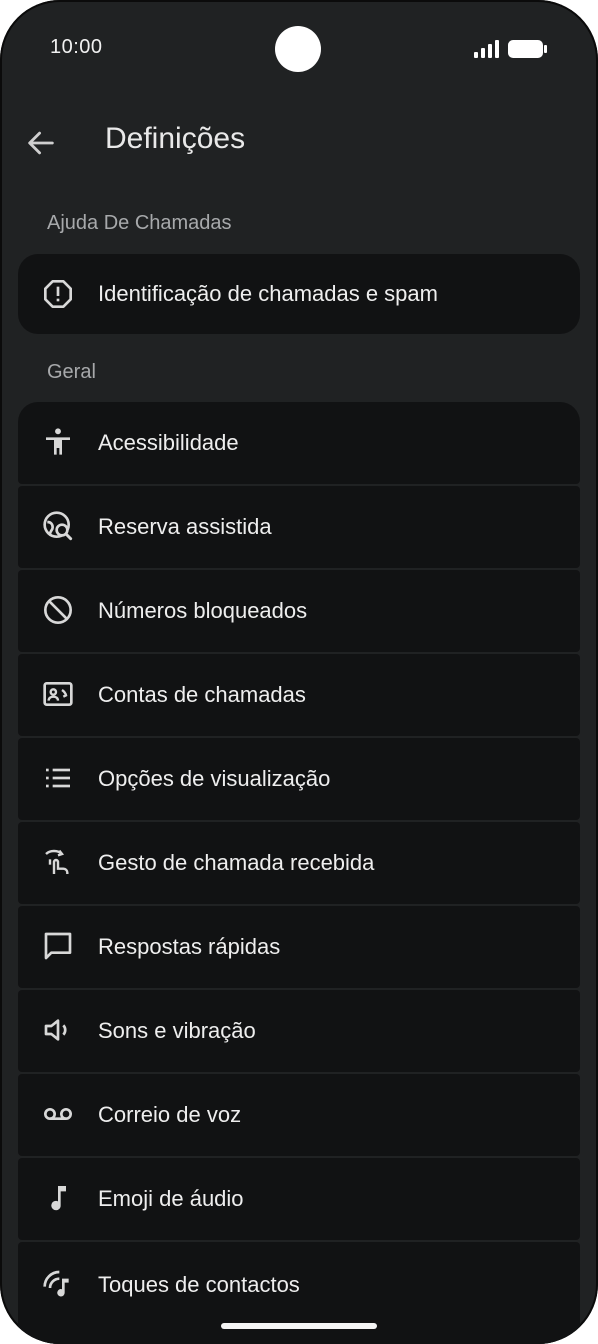  Describe the element at coordinates (58, 694) in the screenshot. I see `calling-accounts-icon` at that location.